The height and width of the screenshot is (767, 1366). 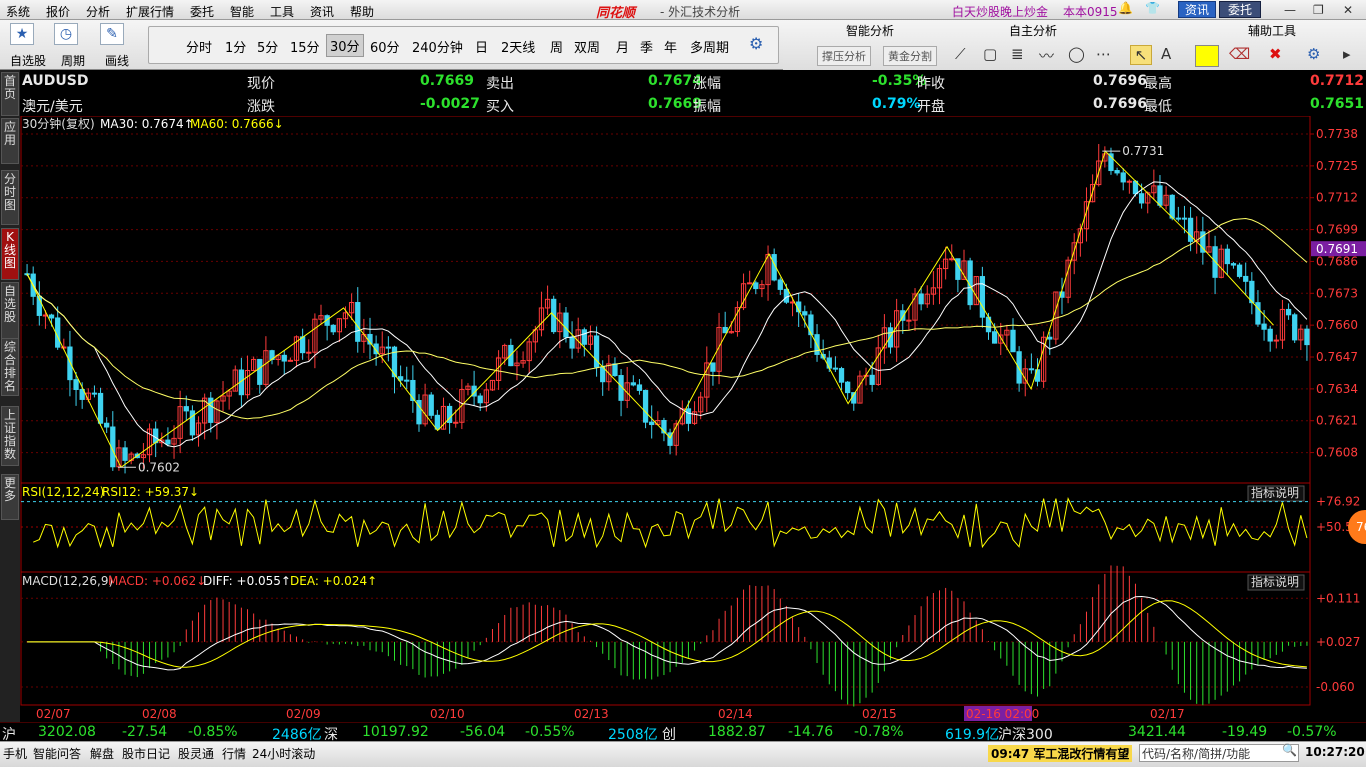 I want to click on search-input: 代码/名称/简拼/功能, so click(x=1219, y=753).